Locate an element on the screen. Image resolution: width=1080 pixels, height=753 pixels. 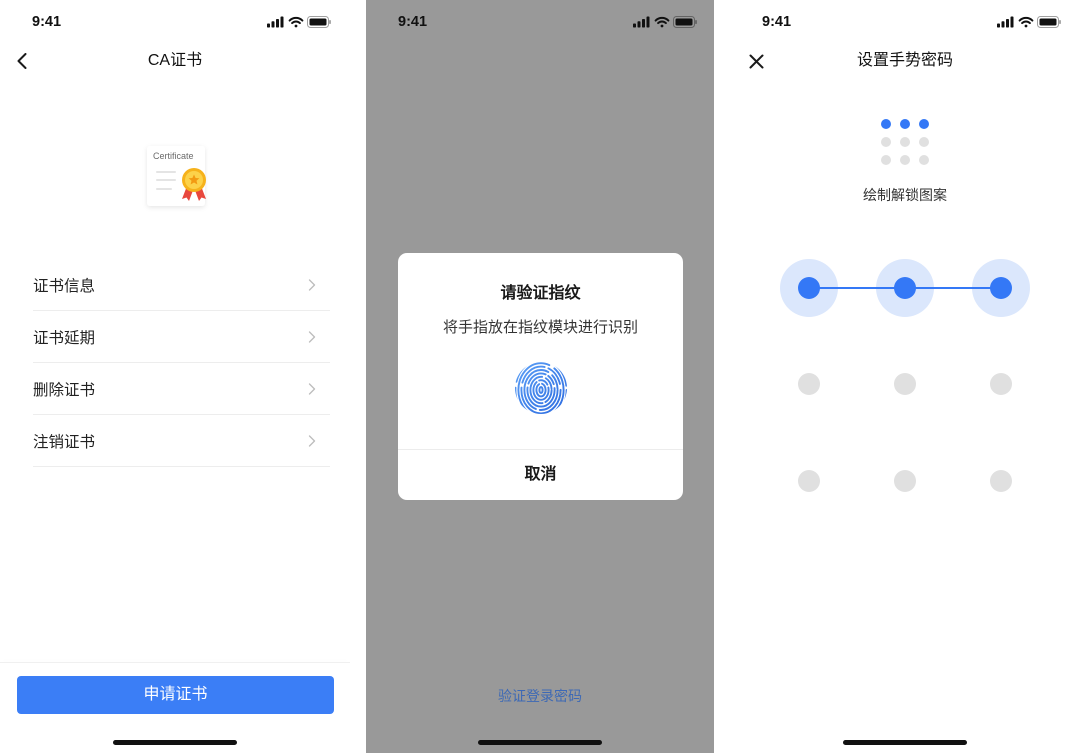
menu-item-certificate-renew: 证书延期 is located at coordinates (181, 337).